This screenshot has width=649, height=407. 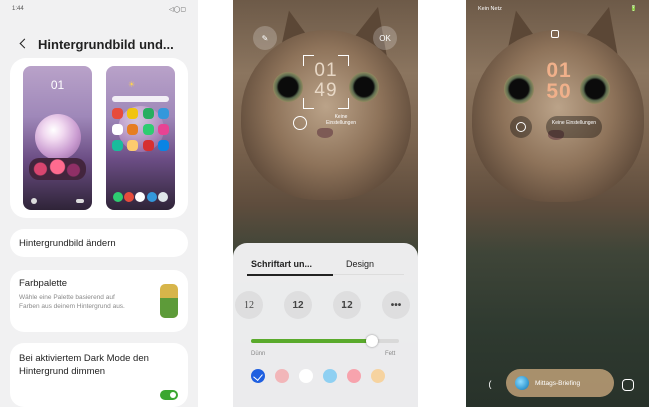 I want to click on gallery-icon, so click(x=163, y=197).